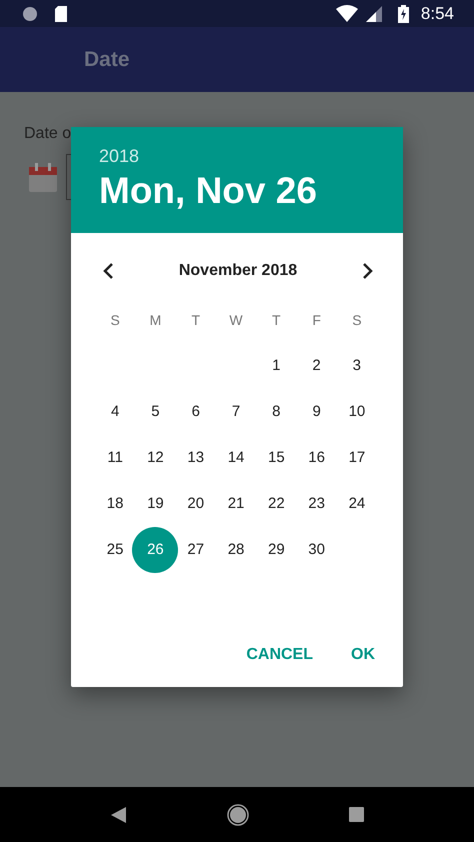  I want to click on calendar-day: 3, so click(357, 366).